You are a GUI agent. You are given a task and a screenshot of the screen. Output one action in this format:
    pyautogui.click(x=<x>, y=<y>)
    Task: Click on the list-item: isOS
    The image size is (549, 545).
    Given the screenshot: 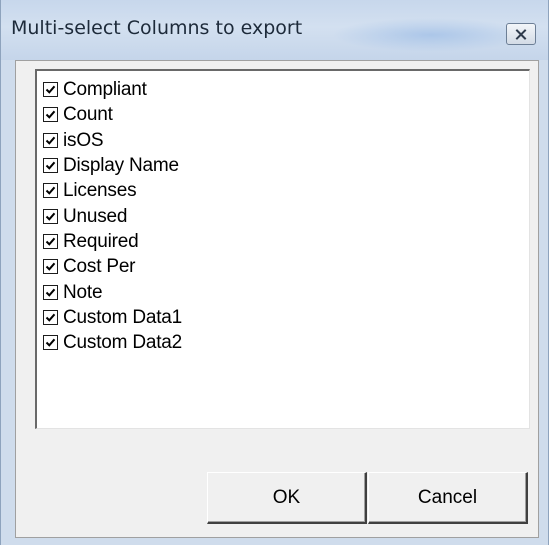 What is the action you would take?
    pyautogui.click(x=286, y=140)
    